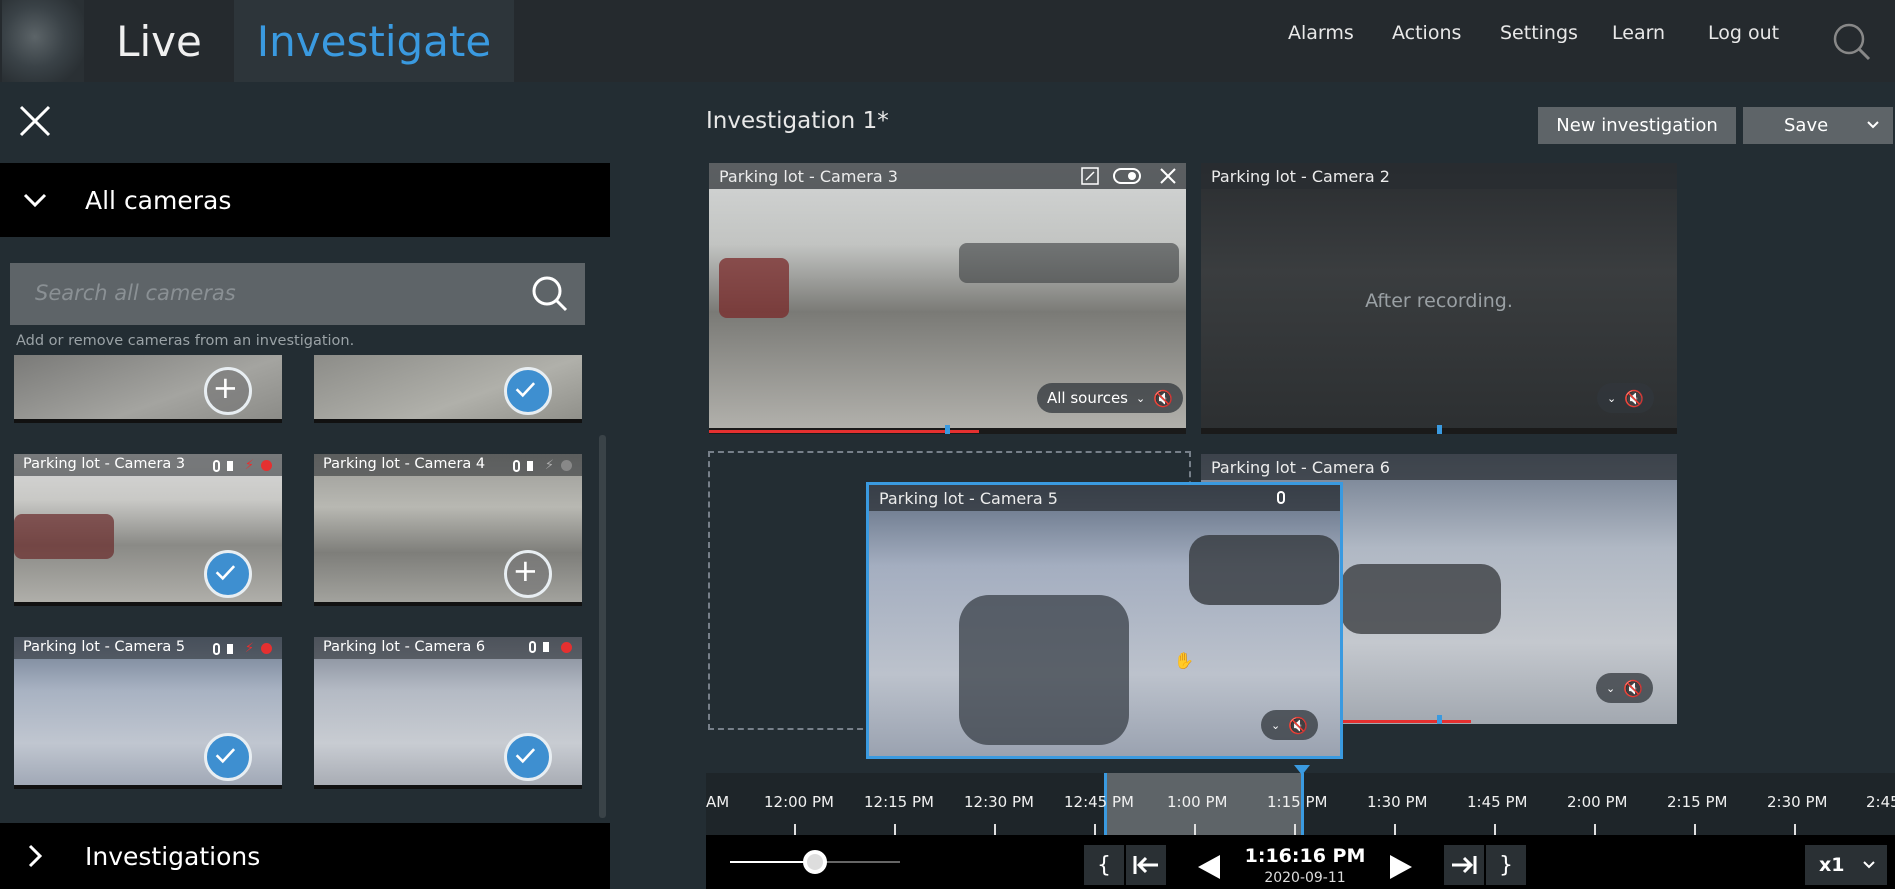 This screenshot has width=1895, height=889. I want to click on camera-thumb: Parking lot - Camera 6, so click(448, 713).